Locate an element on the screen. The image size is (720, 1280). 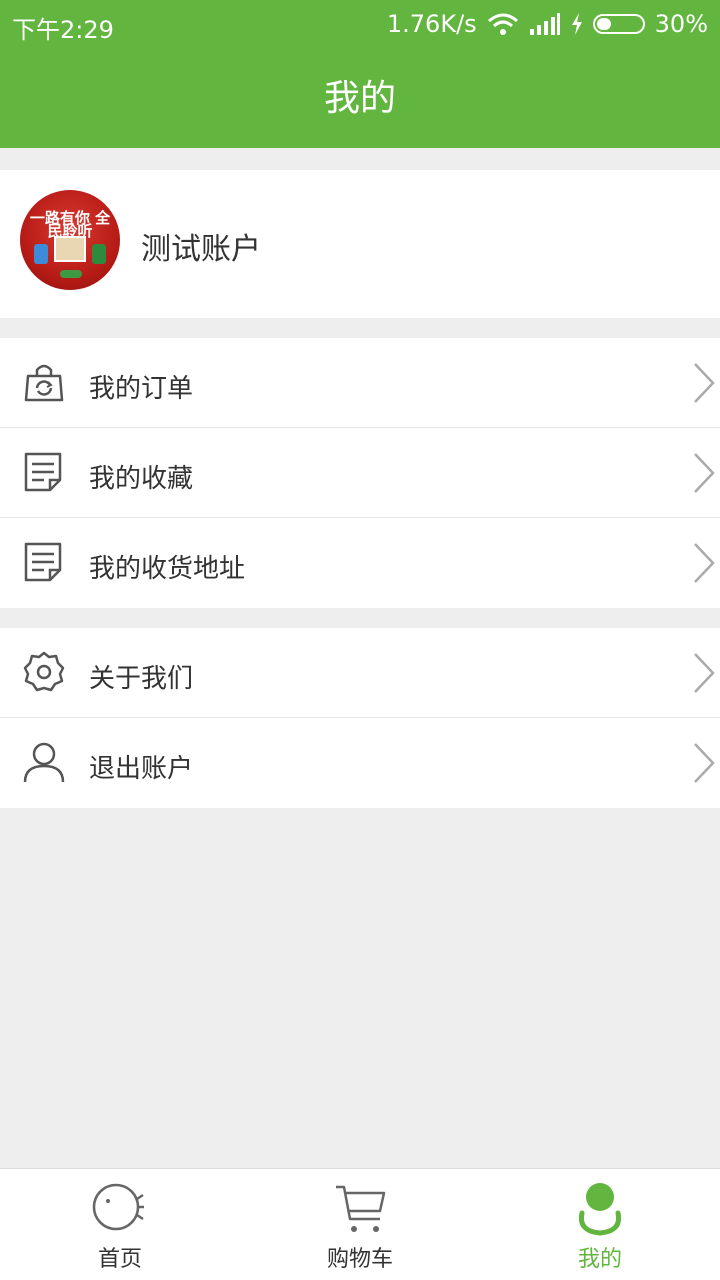
avatar: 一路有你 全民聆听 is located at coordinates (70, 240).